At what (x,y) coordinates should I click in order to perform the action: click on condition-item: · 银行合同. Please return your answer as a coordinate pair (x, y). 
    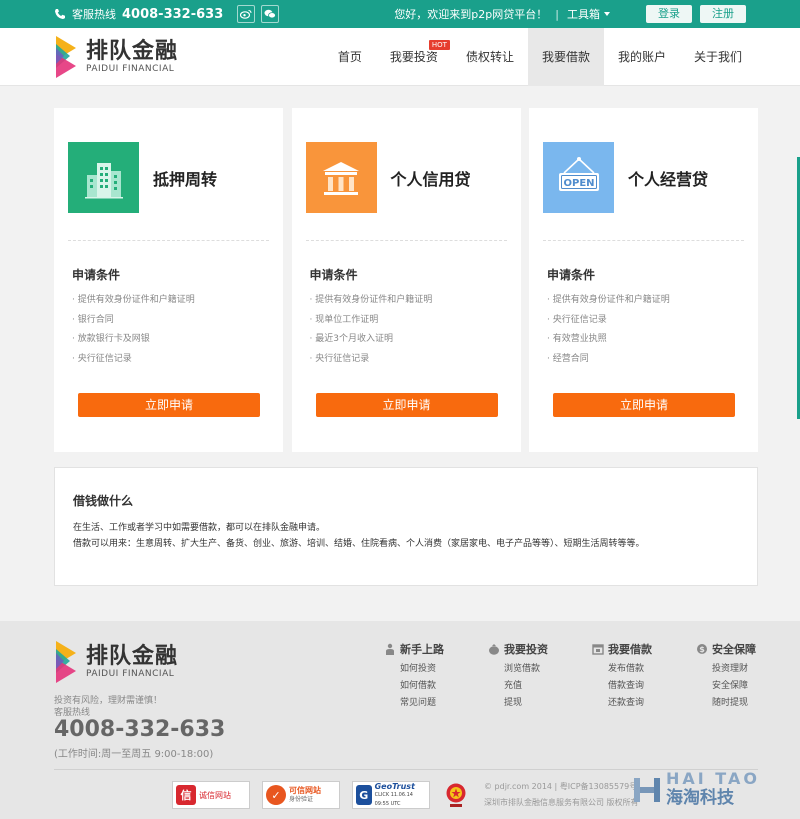
    Looking at the image, I should click on (93, 319).